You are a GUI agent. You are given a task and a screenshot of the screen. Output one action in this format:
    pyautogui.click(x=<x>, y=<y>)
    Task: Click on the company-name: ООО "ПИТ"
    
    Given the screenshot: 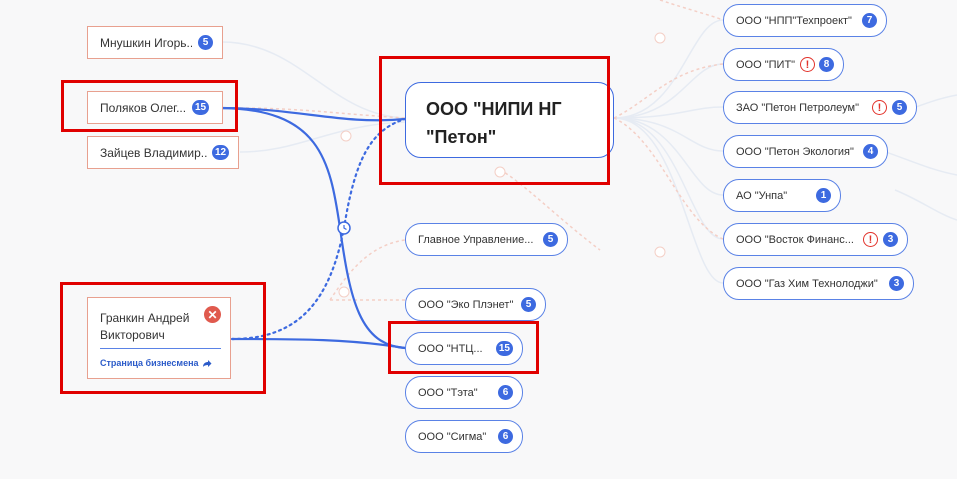 What is the action you would take?
    pyautogui.click(x=766, y=64)
    